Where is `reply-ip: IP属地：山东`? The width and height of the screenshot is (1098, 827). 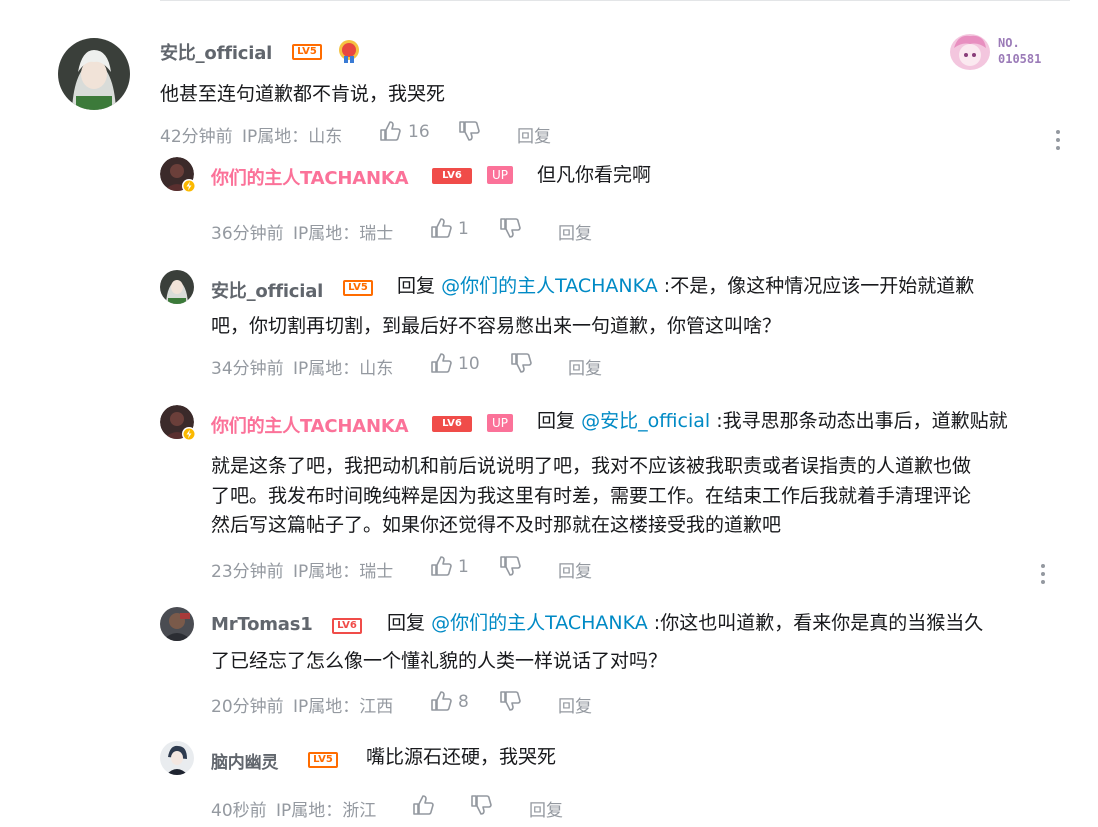 reply-ip: IP属地：山东 is located at coordinates (343, 369).